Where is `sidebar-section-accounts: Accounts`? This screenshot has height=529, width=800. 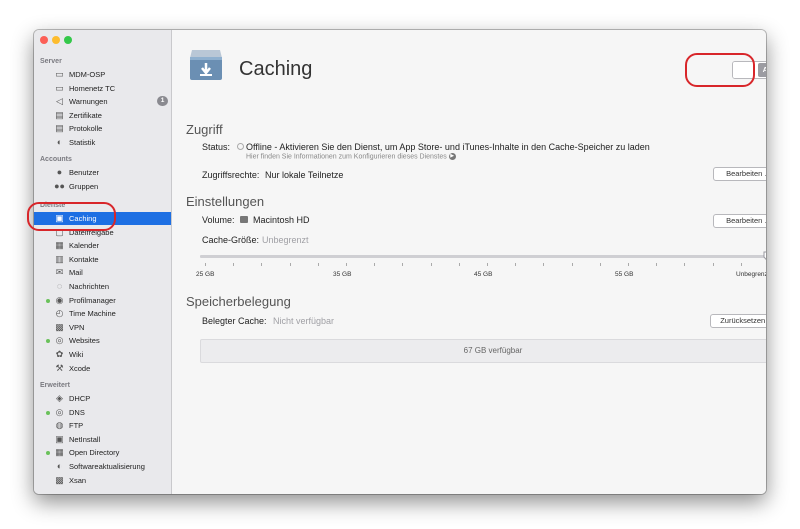 sidebar-section-accounts: Accounts is located at coordinates (56, 159).